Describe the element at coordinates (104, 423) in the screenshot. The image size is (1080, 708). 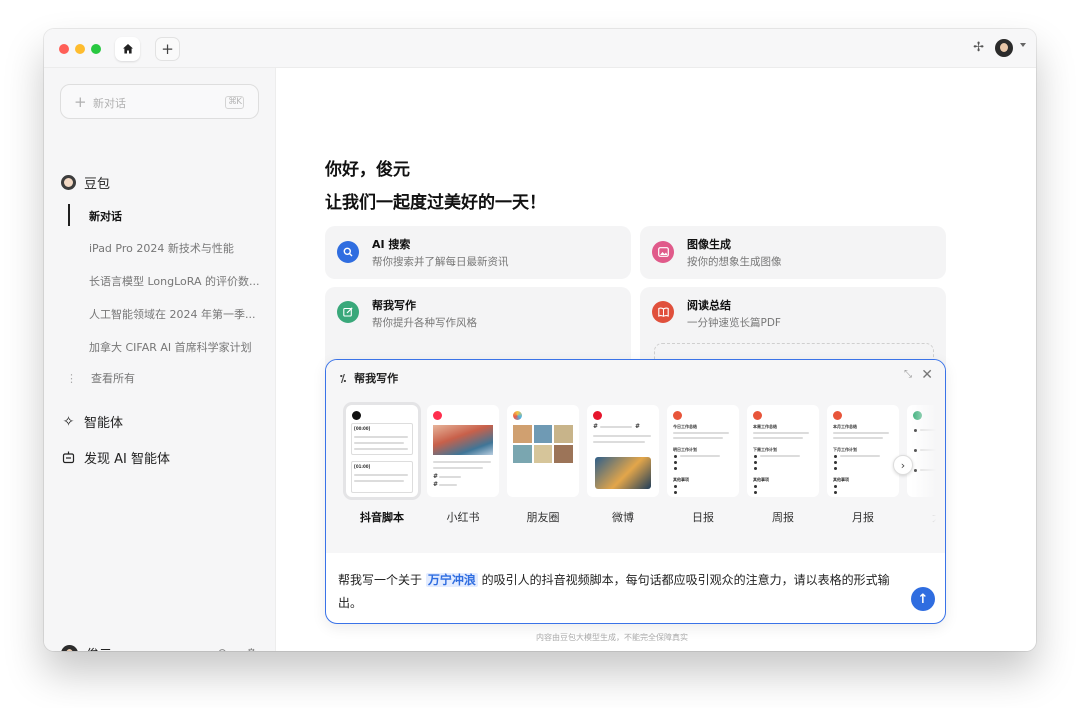
I see `agents-label: 智能体` at that location.